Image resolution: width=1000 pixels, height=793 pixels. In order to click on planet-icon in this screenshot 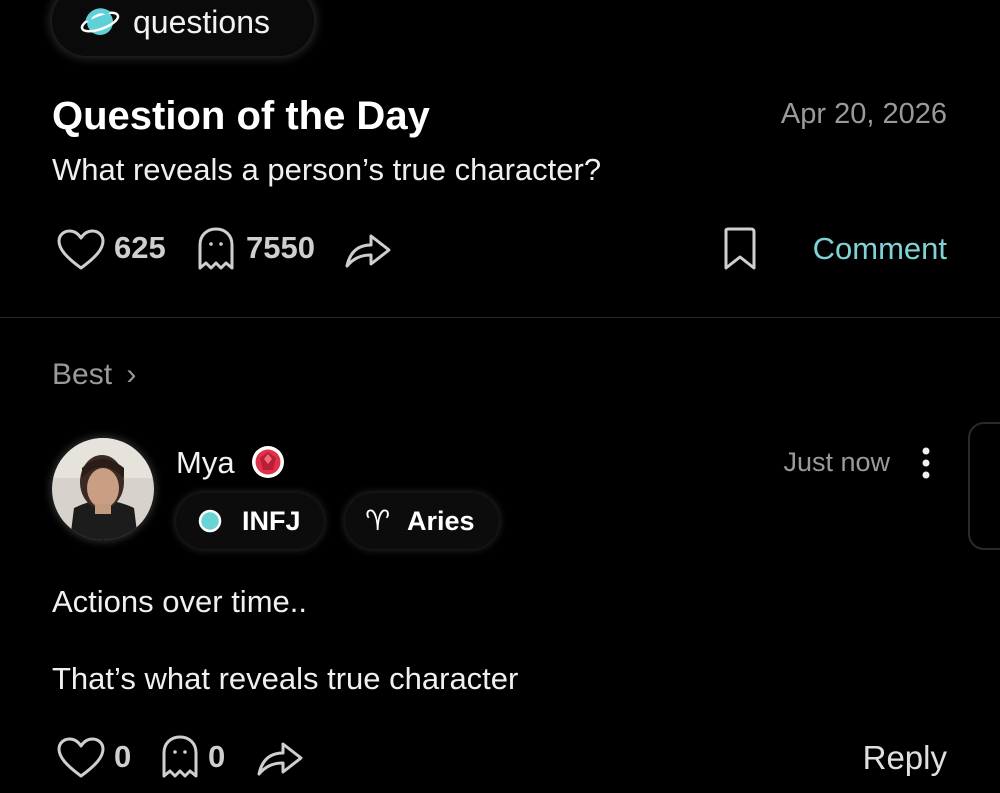, I will do `click(100, 21)`.